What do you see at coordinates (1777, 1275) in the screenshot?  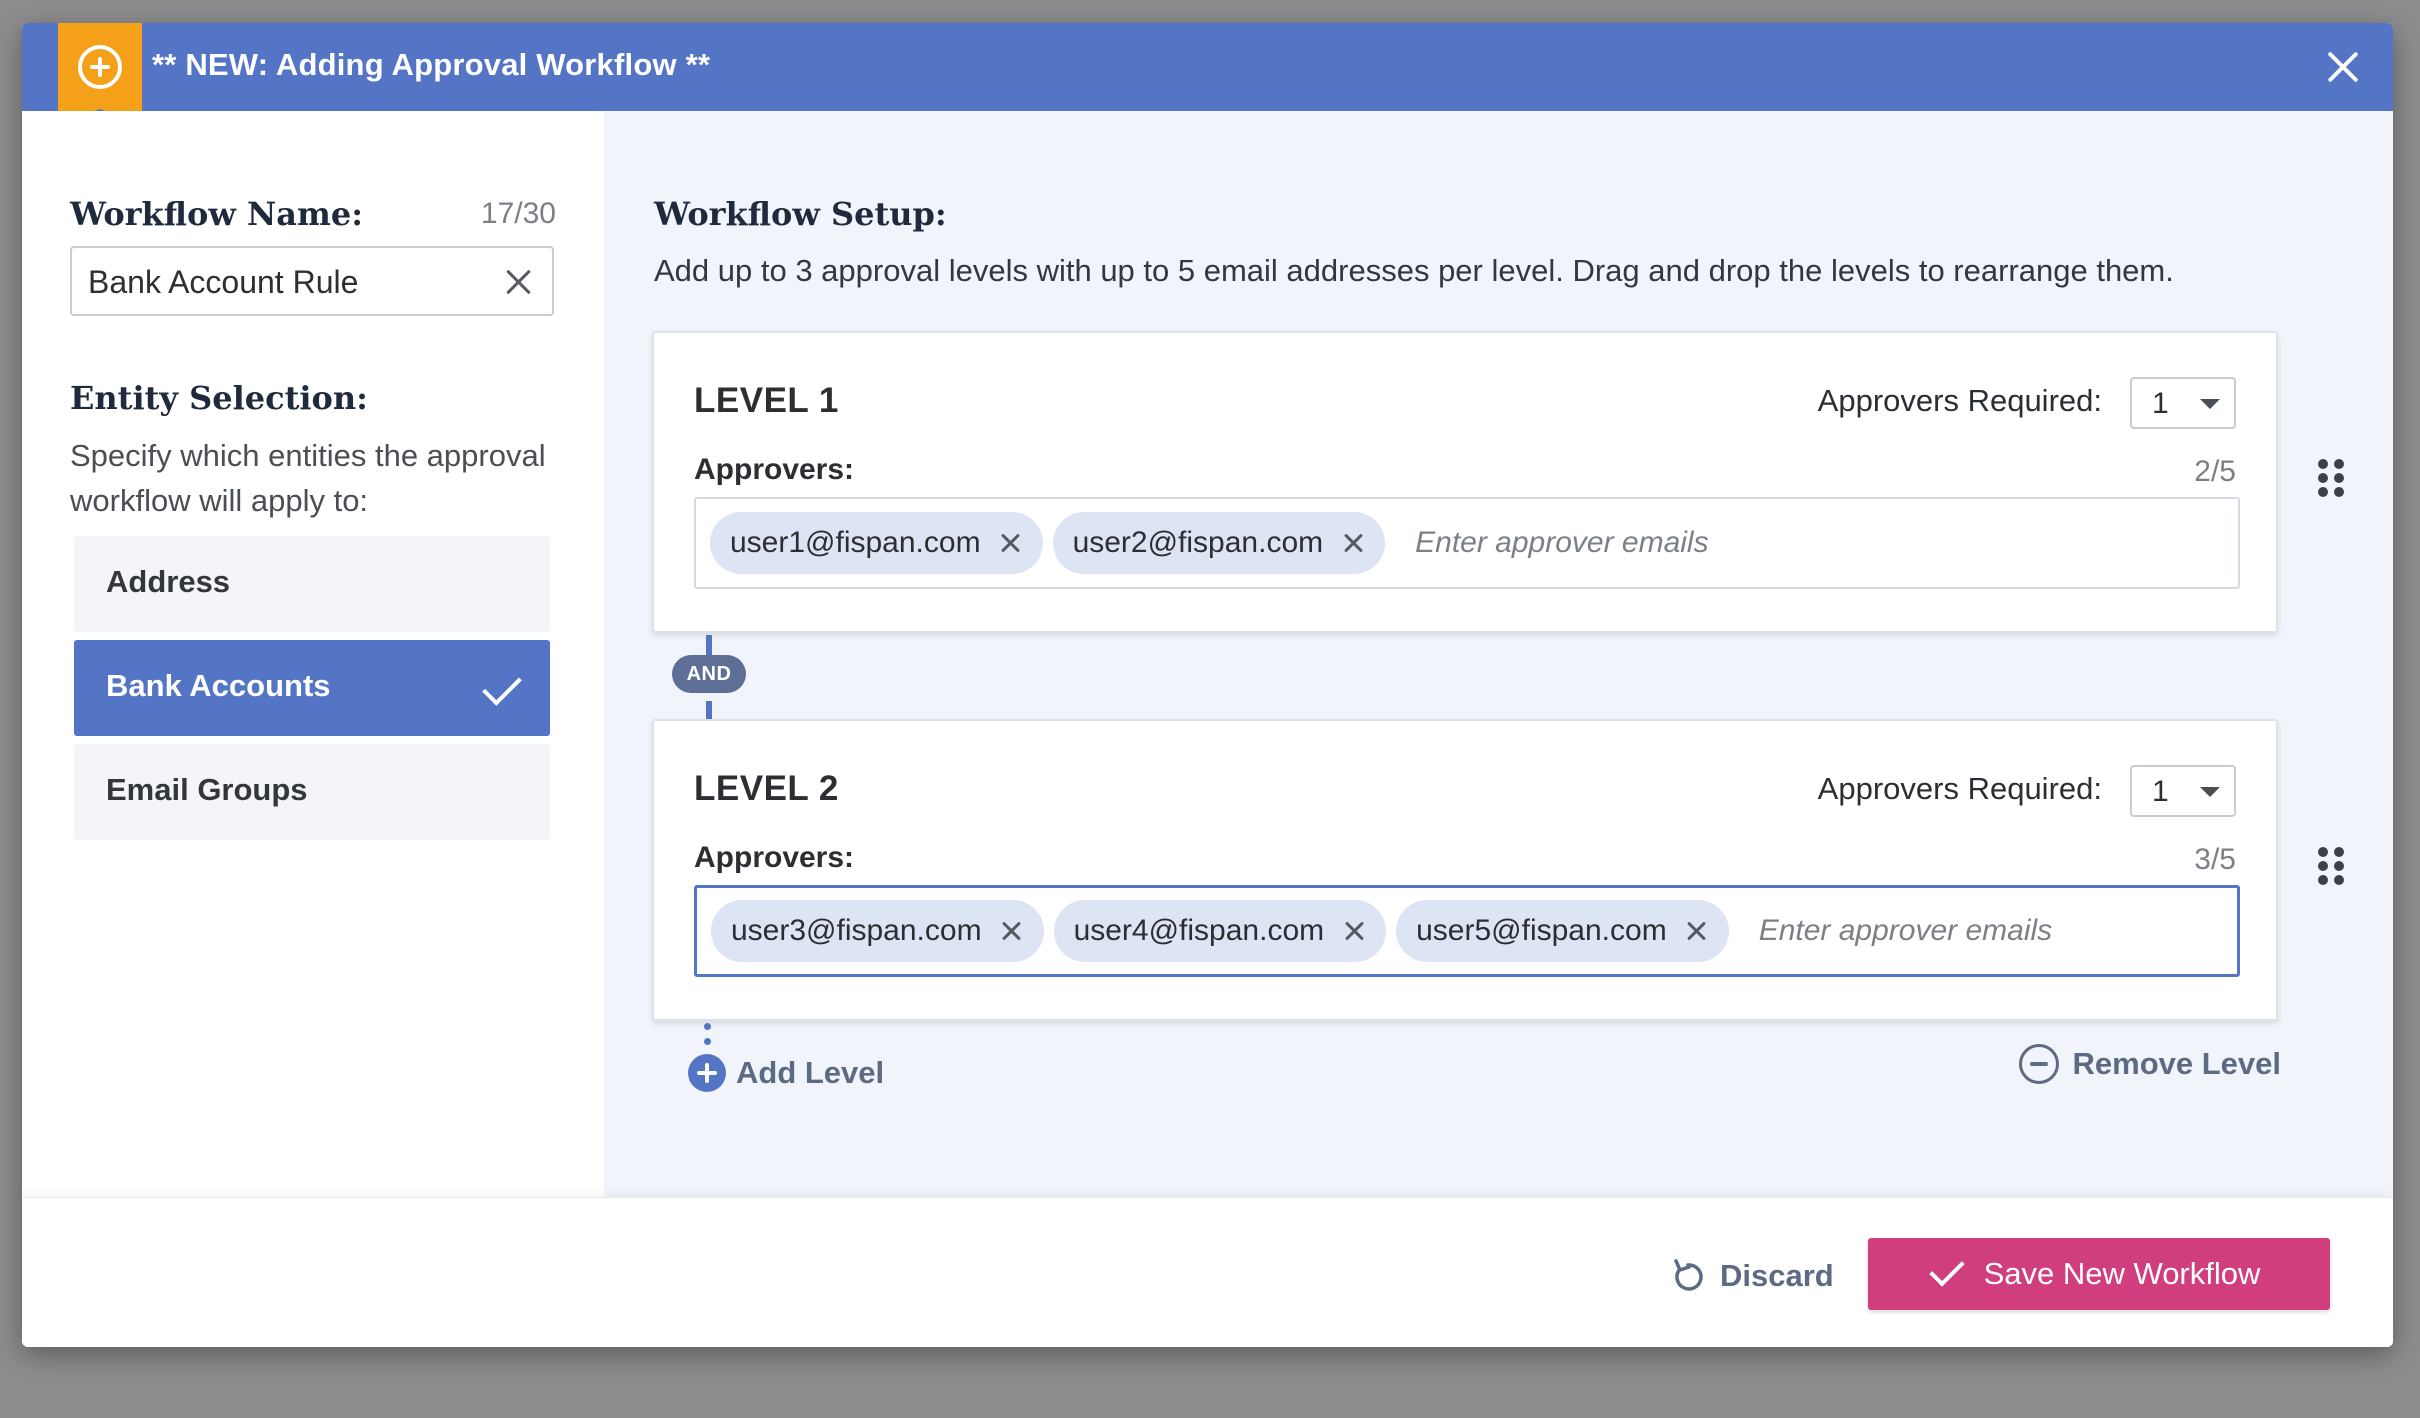 I see `discard-label: Discard` at bounding box center [1777, 1275].